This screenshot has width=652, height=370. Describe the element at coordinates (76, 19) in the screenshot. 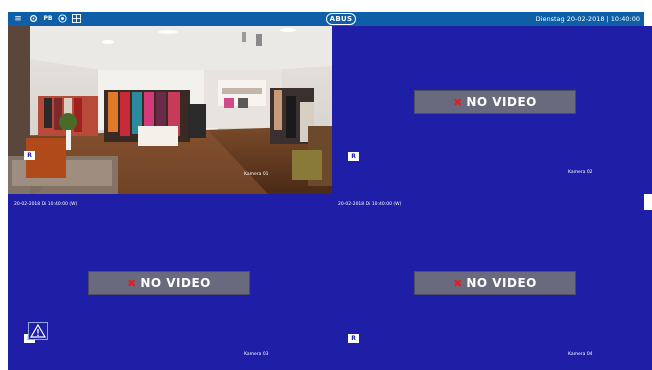

I see `layout-icon` at that location.